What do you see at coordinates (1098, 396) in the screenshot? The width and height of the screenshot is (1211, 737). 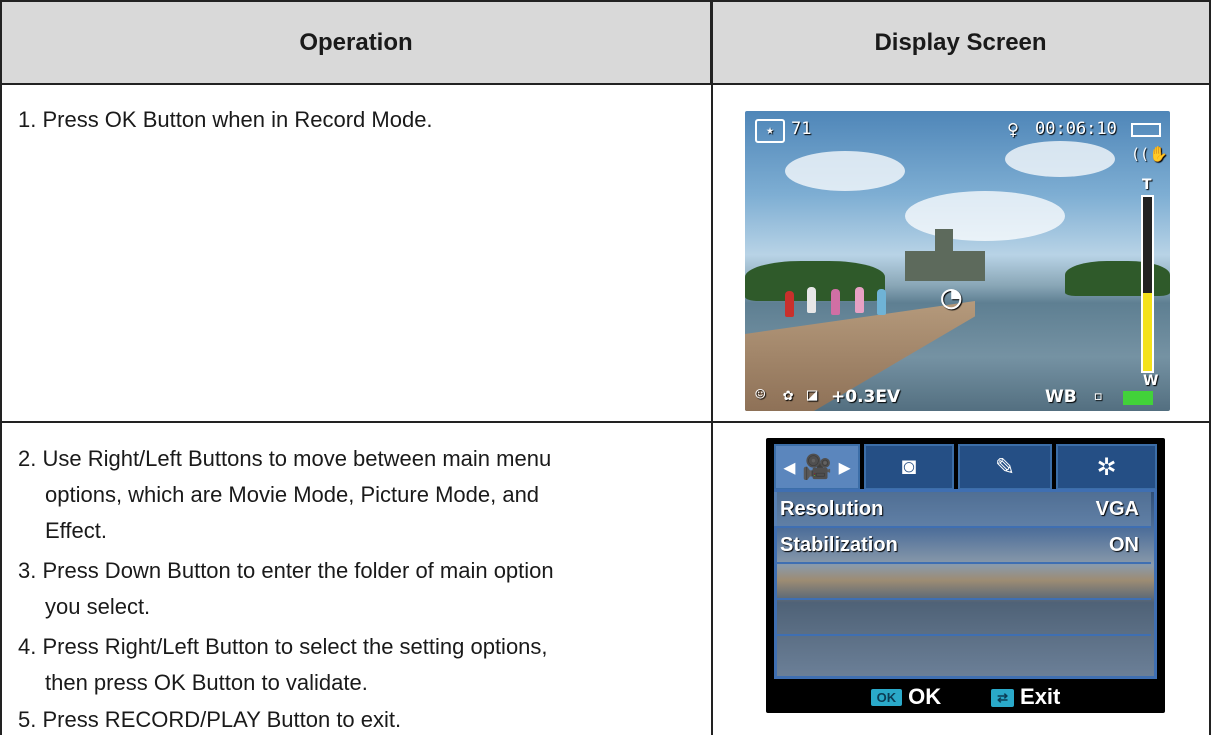 I see `card-icon: ▫` at bounding box center [1098, 396].